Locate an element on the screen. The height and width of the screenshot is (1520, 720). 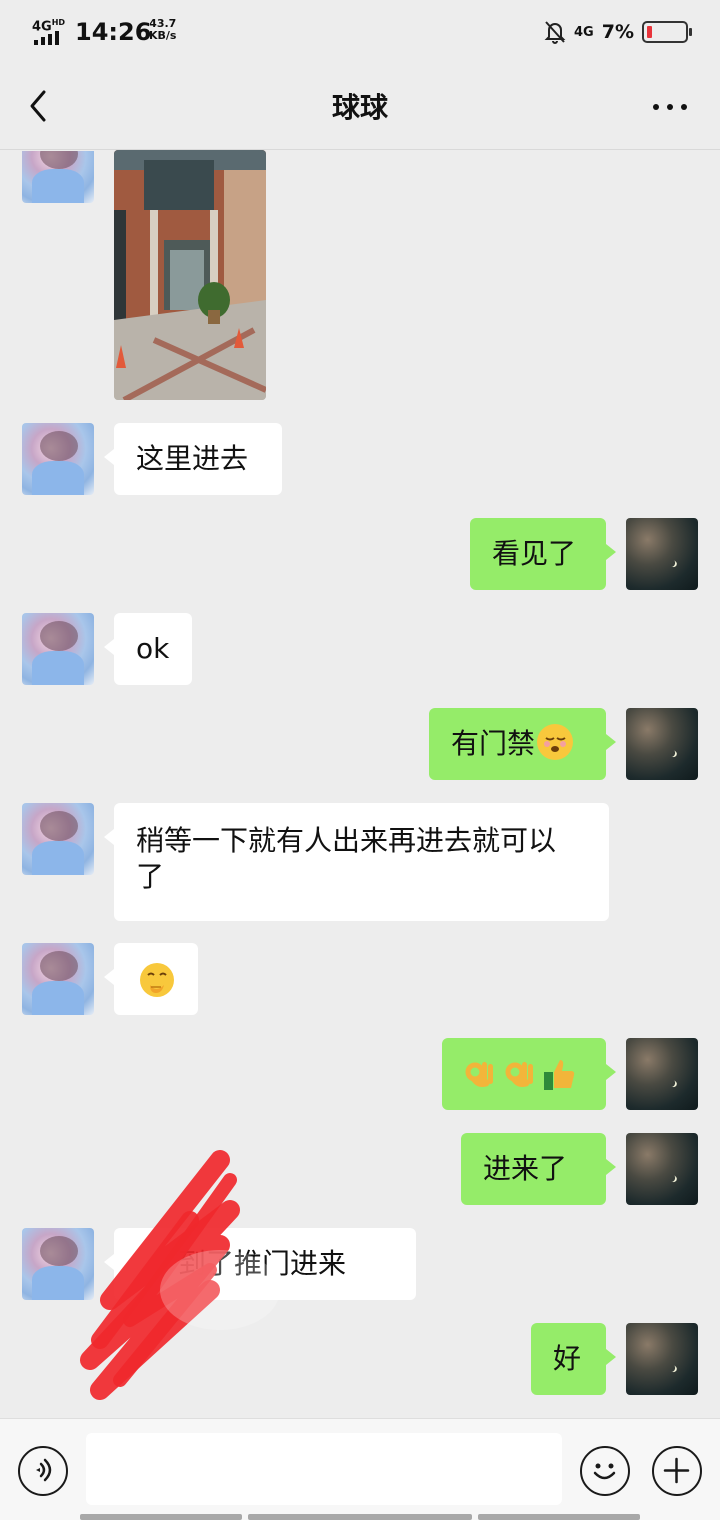
battery-percent: 7% is located at coordinates (617, 32).